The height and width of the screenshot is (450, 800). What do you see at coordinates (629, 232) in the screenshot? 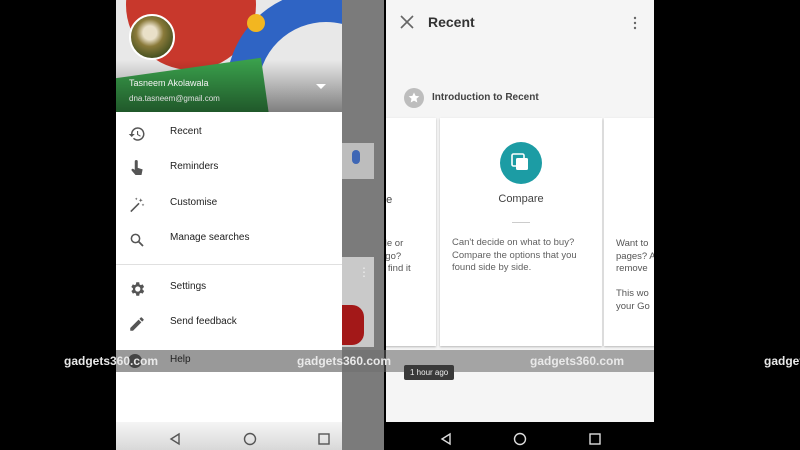
I see `intro-card-next: Want to pages? A remove This wo your Go` at bounding box center [629, 232].